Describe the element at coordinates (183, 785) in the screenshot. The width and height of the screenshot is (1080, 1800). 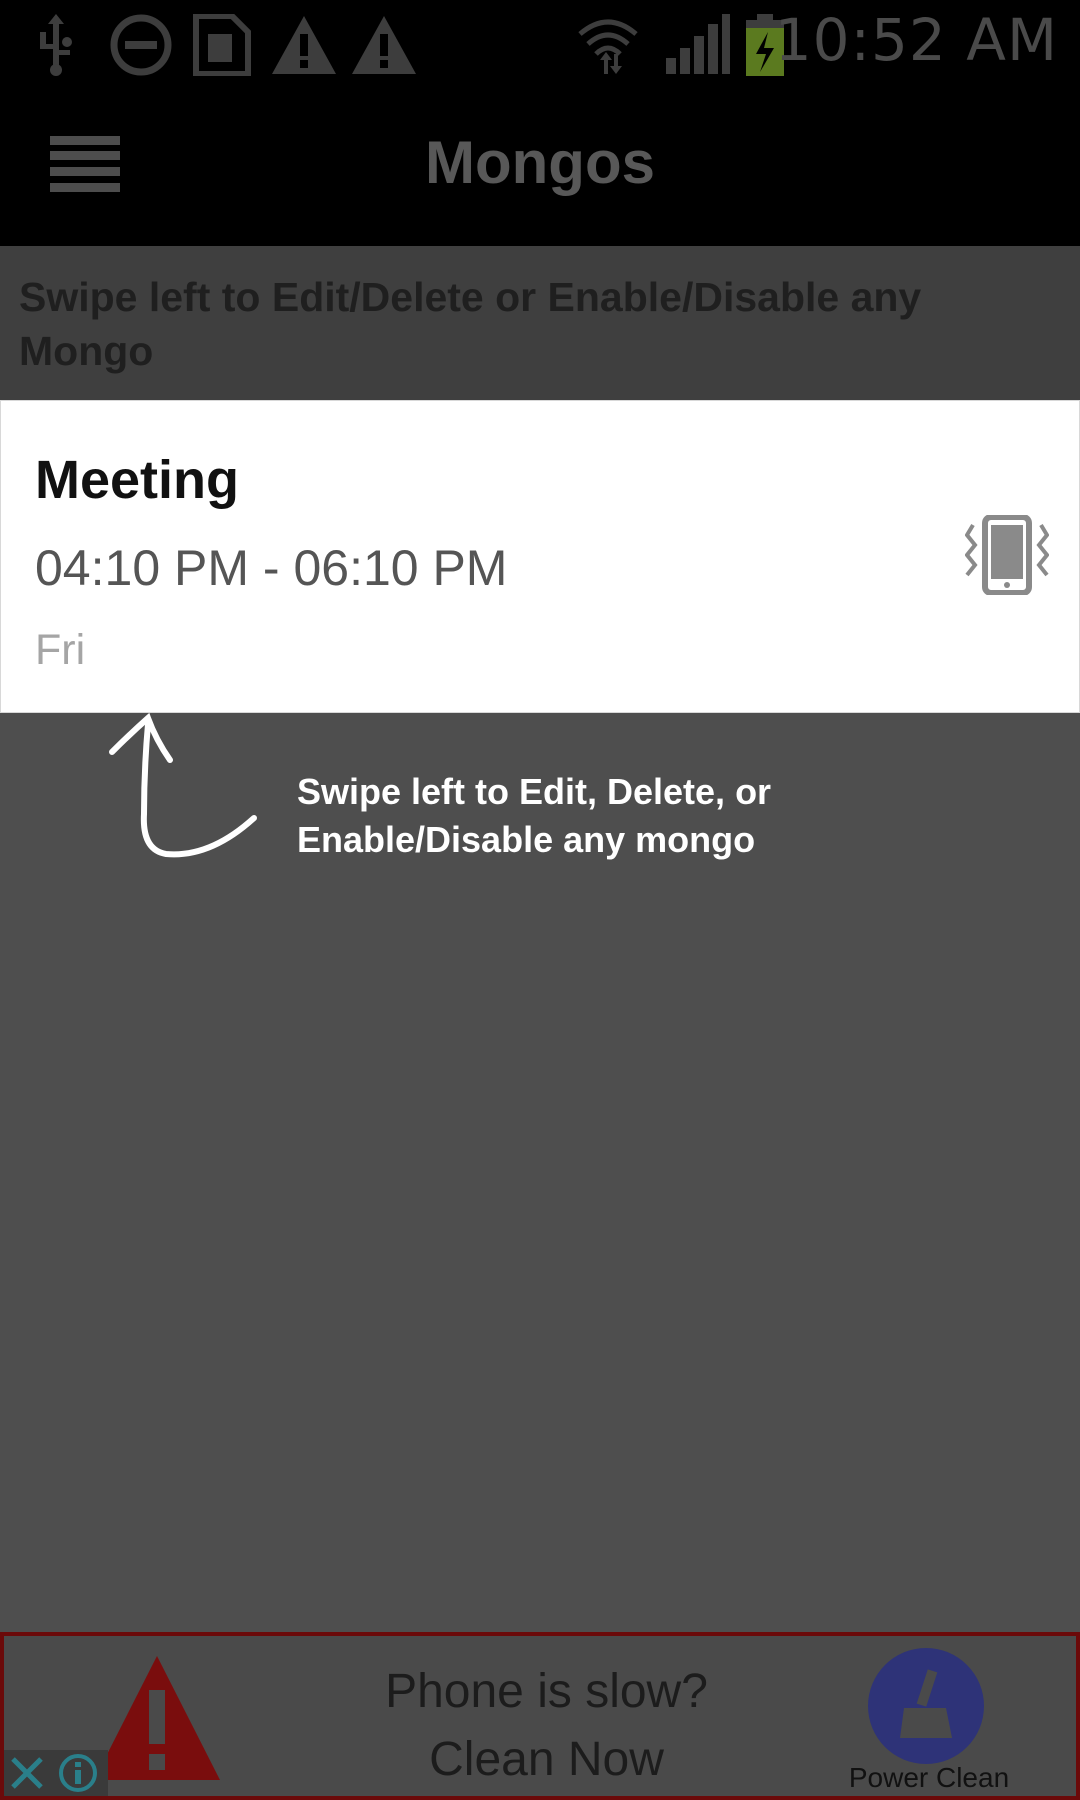
I see `hand-drawn-arrow-icon` at that location.